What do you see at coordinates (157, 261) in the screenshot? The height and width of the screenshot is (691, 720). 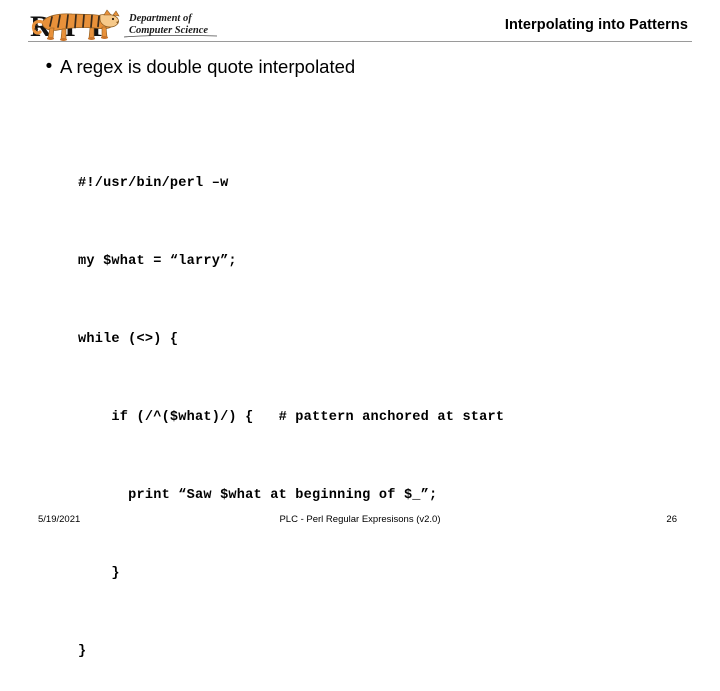 I see `code-line: my $what = “larry”;` at bounding box center [157, 261].